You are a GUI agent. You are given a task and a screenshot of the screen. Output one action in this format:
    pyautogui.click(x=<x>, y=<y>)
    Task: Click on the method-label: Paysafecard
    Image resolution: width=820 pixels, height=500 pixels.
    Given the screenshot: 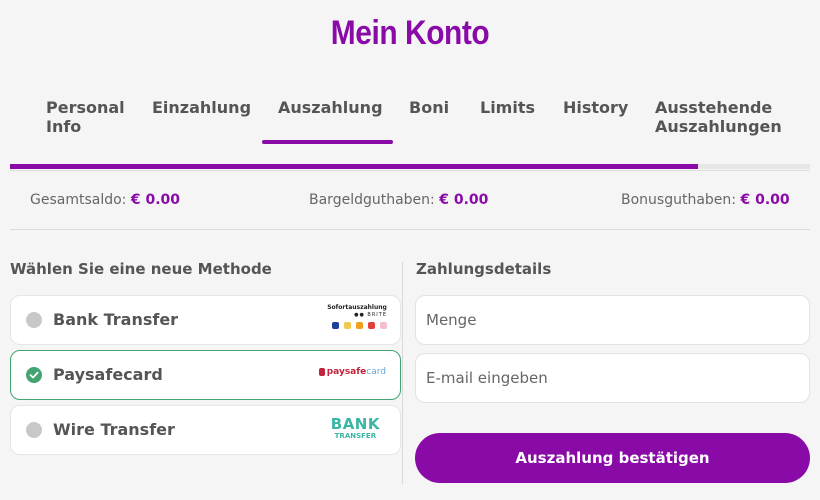 What is the action you would take?
    pyautogui.click(x=108, y=374)
    